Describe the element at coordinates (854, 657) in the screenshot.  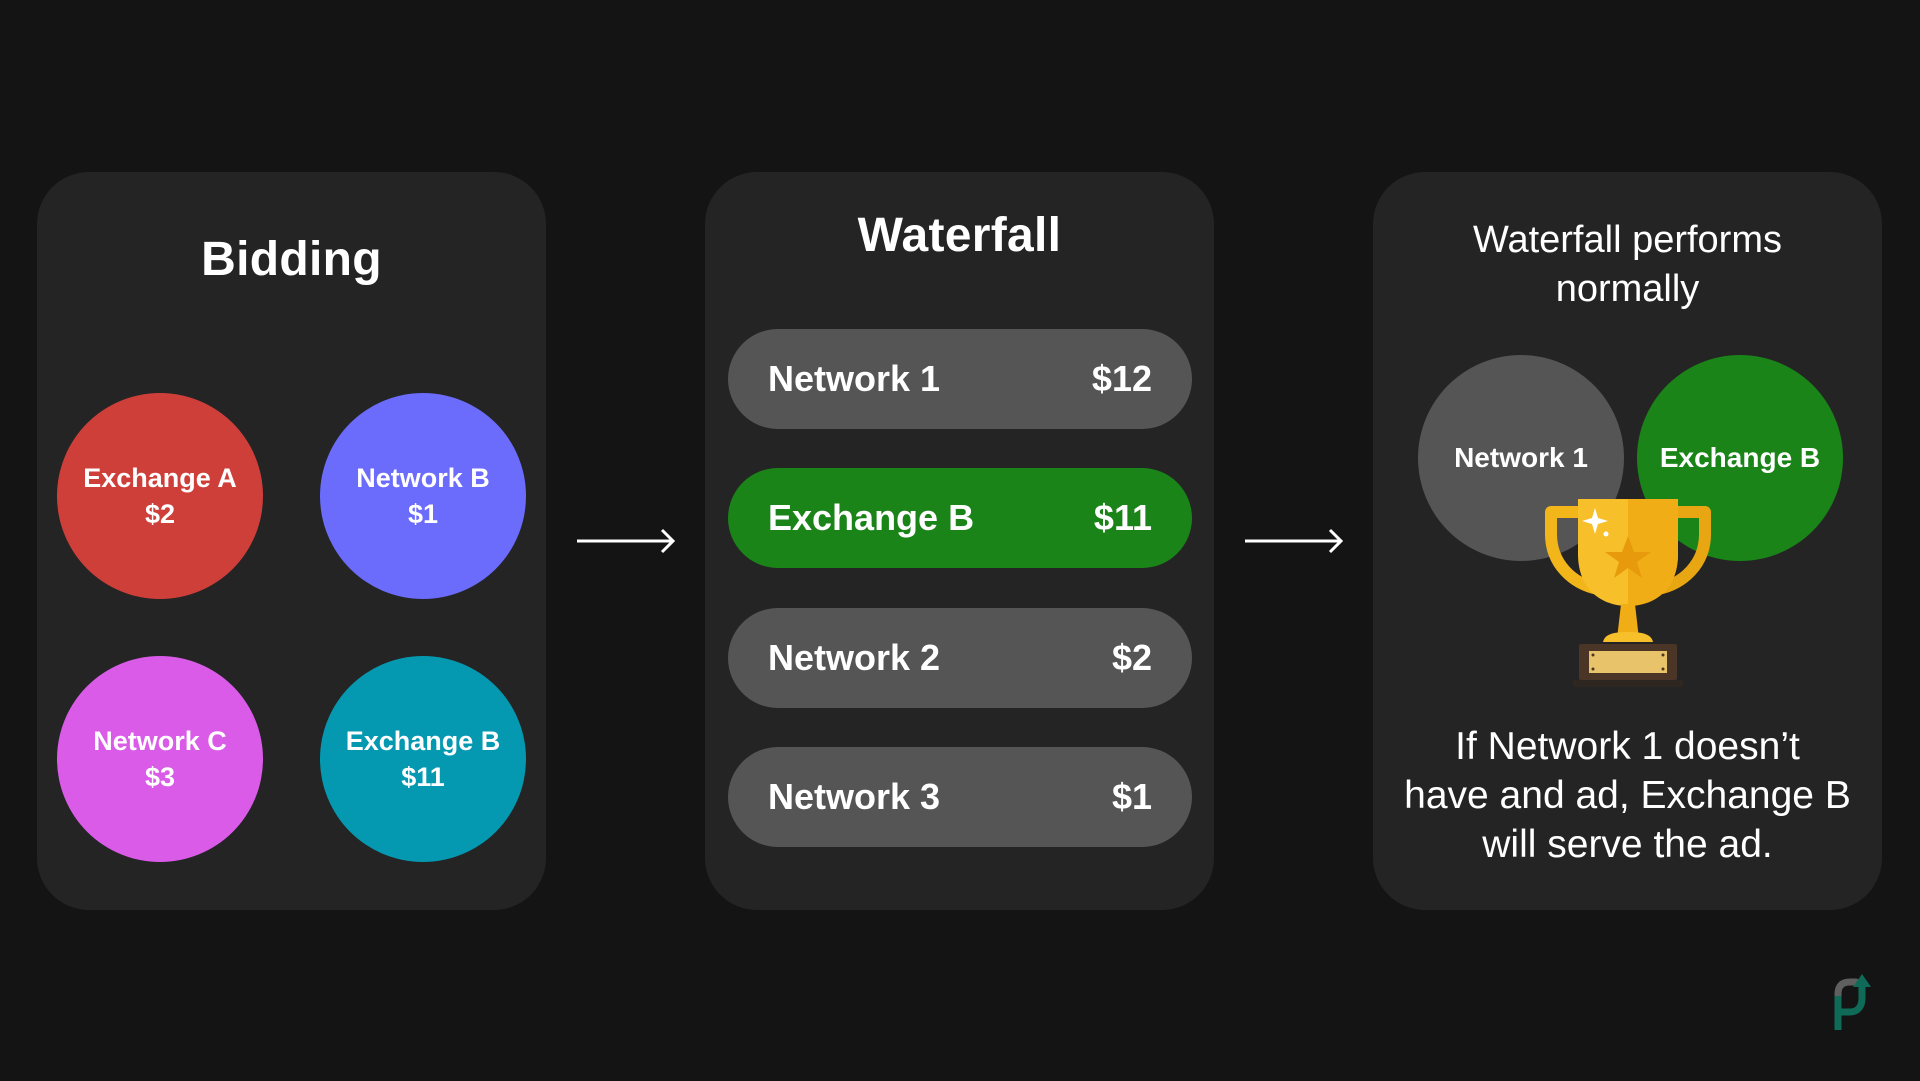
I see `row-name: Network 2` at that location.